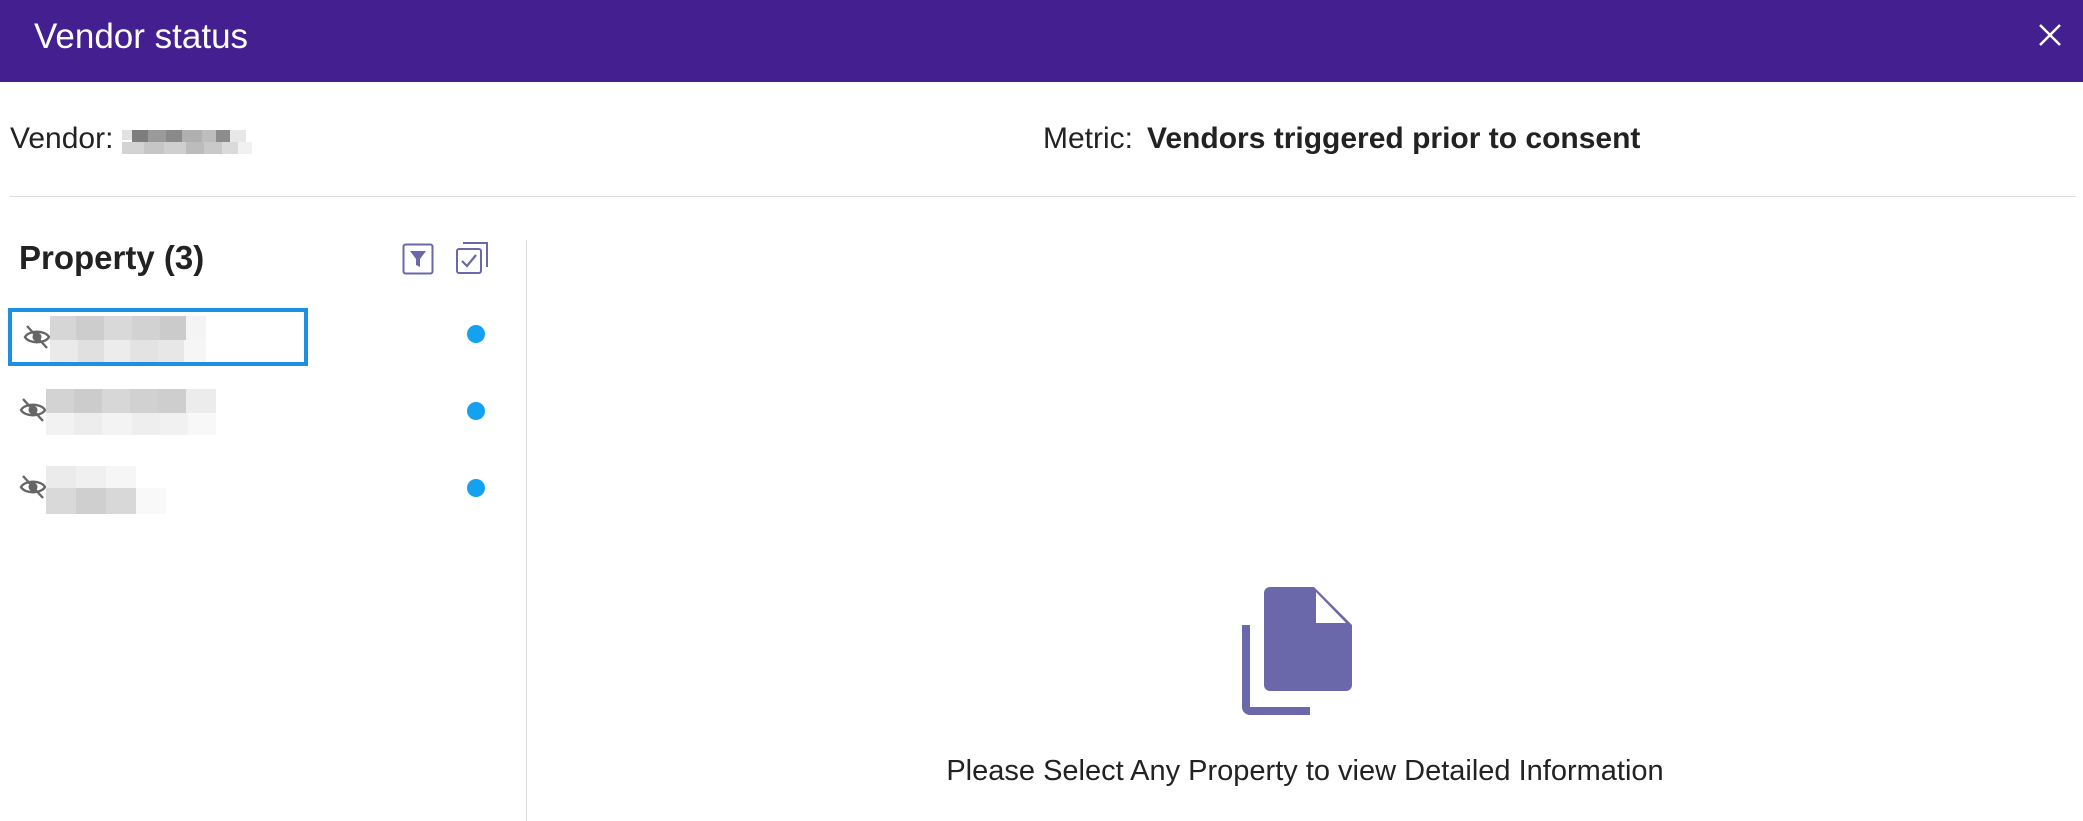 The height and width of the screenshot is (821, 2083). Describe the element at coordinates (112, 257) in the screenshot. I see `property-panel-title: Property (3)` at that location.